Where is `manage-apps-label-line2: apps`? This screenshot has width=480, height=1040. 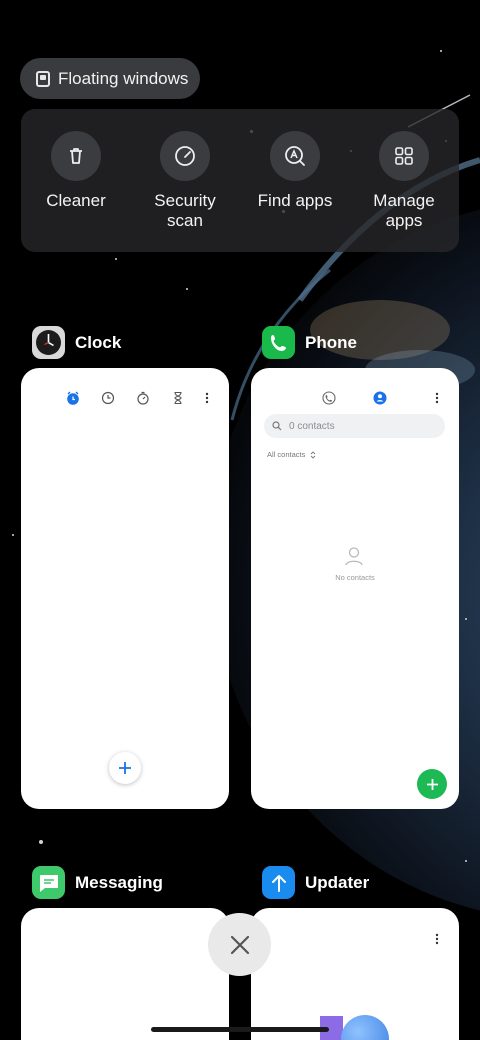 manage-apps-label-line2: apps is located at coordinates (404, 220).